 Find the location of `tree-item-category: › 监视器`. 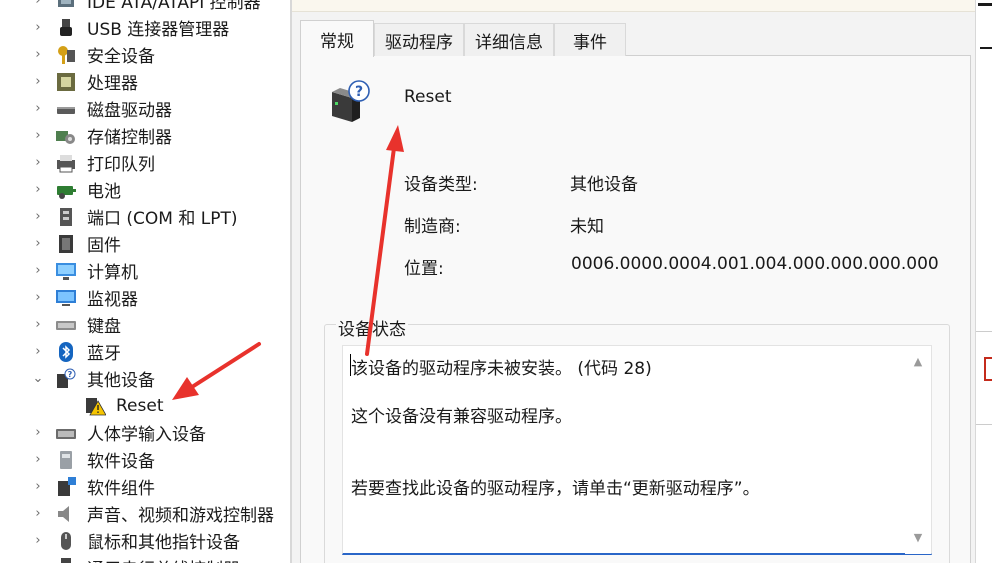

tree-item-category: › 监视器 is located at coordinates (145, 297).